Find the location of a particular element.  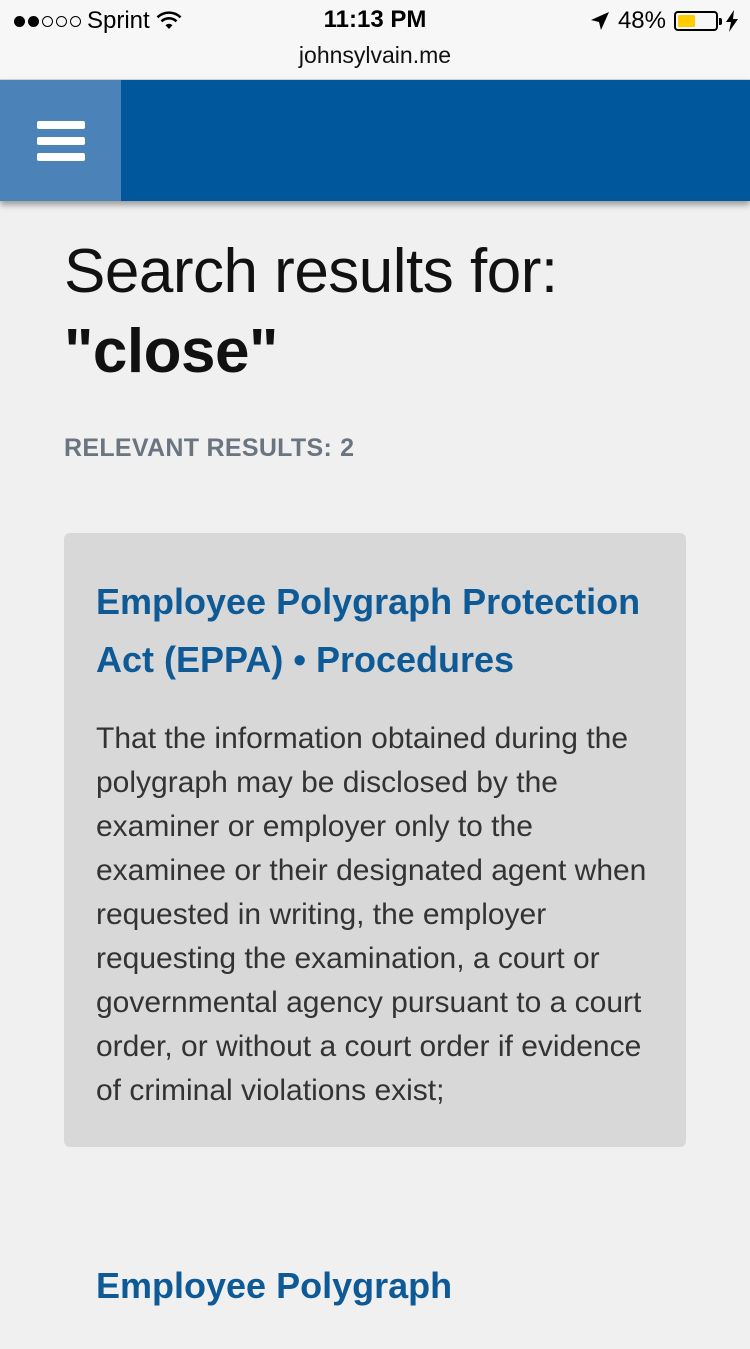

status-right: 48% is located at coordinates (664, 21).